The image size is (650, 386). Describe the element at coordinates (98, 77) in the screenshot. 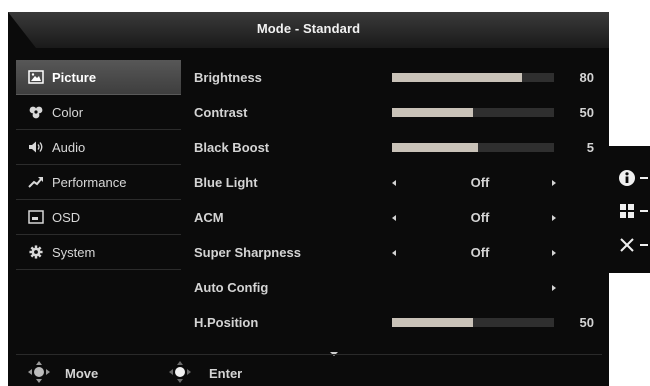

I see `sidebar-item-picture: Picture` at that location.